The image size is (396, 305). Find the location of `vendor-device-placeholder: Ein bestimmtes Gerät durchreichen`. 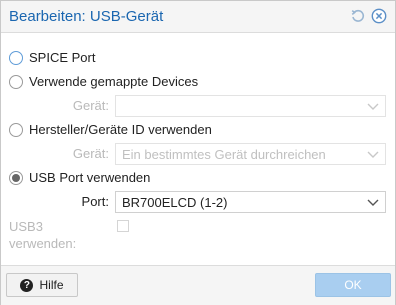

vendor-device-placeholder: Ein bestimmtes Gerät durchreichen is located at coordinates (224, 154).